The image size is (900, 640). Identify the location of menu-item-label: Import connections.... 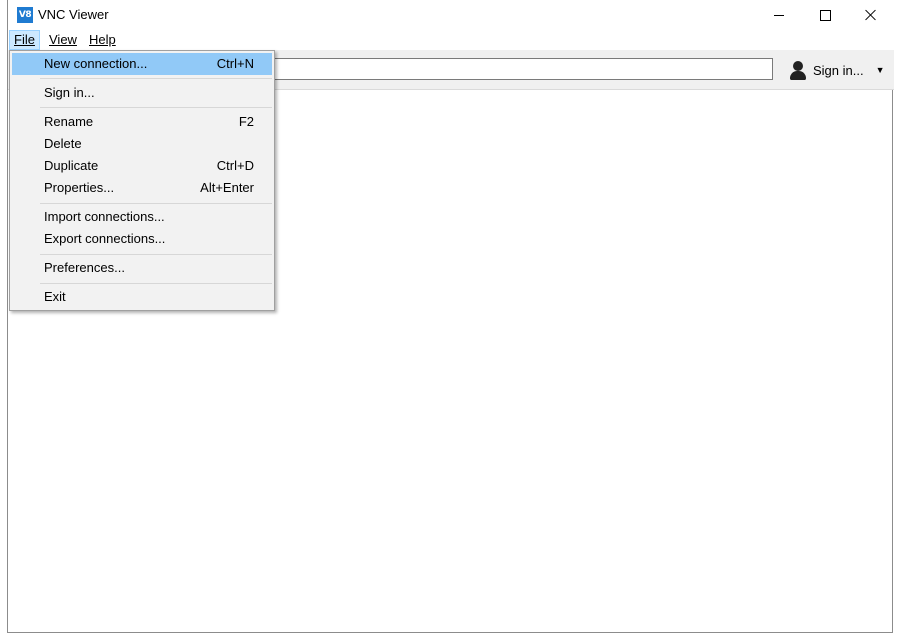
(104, 216).